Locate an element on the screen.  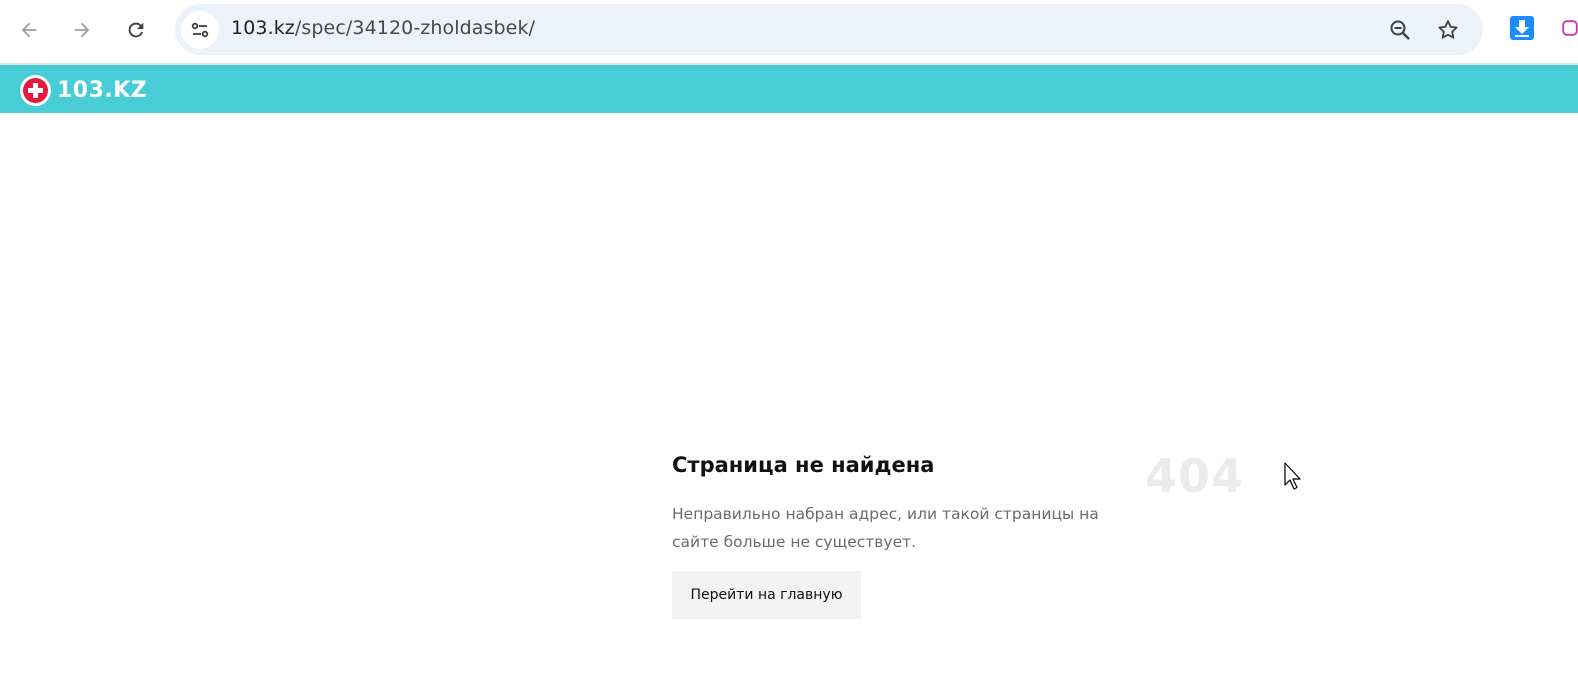
zoom-out-icon is located at coordinates (1400, 30).